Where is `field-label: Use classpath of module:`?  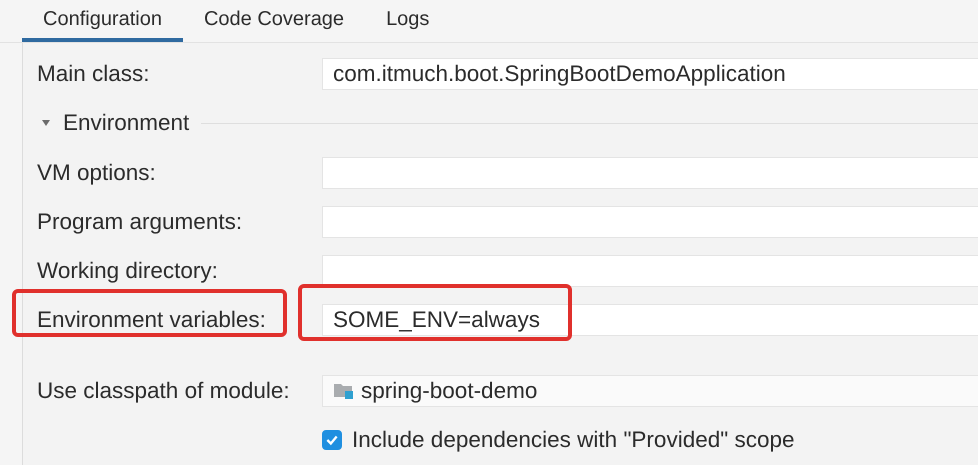
field-label: Use classpath of module: is located at coordinates (164, 391).